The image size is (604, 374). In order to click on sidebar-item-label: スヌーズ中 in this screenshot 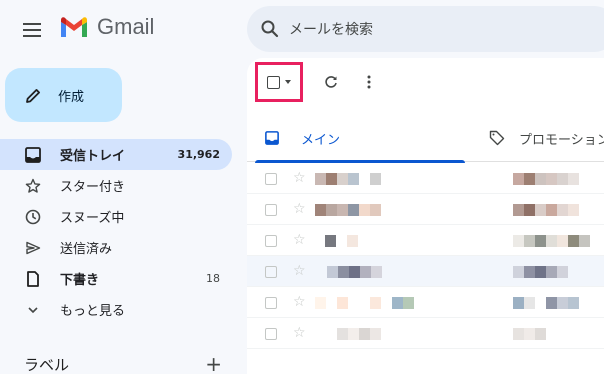, I will do `click(92, 218)`.